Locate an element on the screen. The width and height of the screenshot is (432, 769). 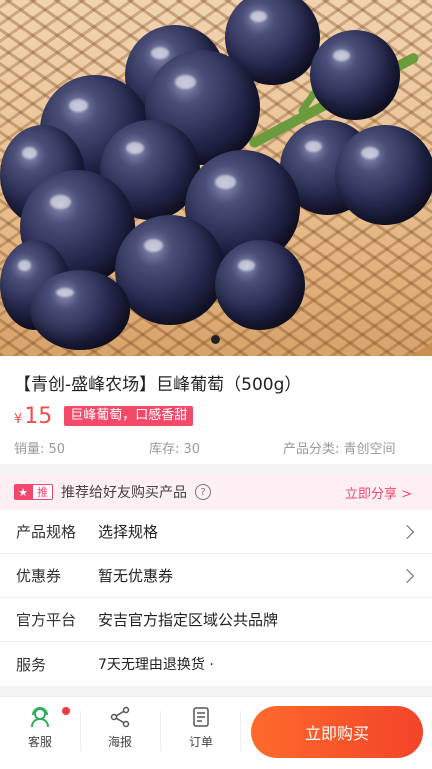
spec-label: 产品规格 is located at coordinates (46, 532).